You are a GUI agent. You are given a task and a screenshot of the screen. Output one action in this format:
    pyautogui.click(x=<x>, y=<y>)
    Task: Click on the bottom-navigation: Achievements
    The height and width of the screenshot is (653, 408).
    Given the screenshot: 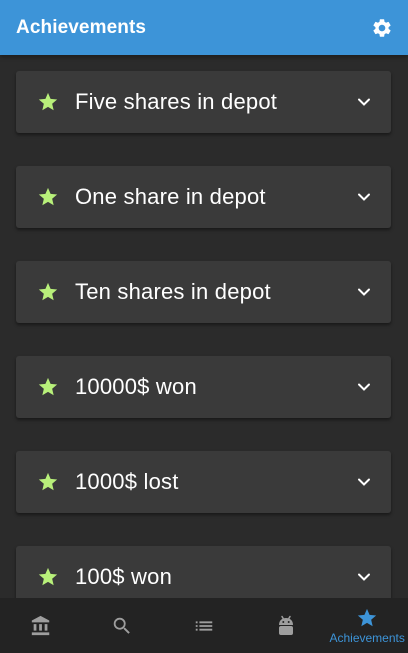 What is the action you would take?
    pyautogui.click(x=204, y=625)
    